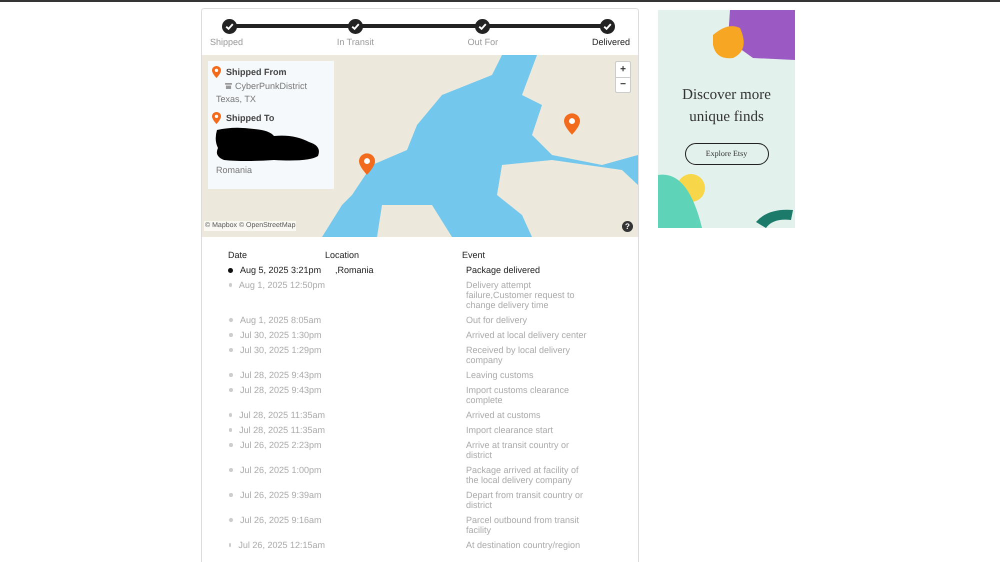  Describe the element at coordinates (483, 42) in the screenshot. I see `step-label: Out For` at that location.